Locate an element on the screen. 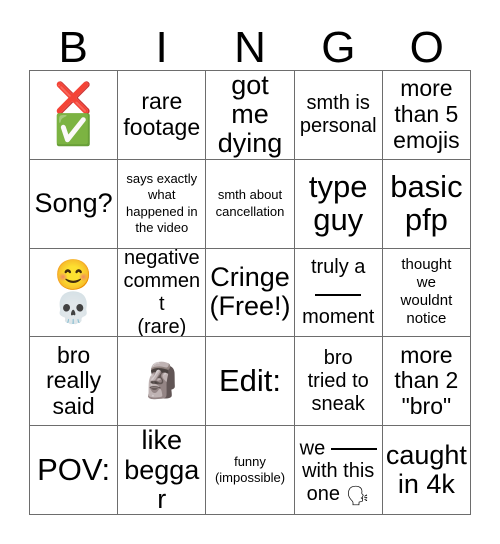  bingo-cell-text: Cringe (Free!) is located at coordinates (250, 292).